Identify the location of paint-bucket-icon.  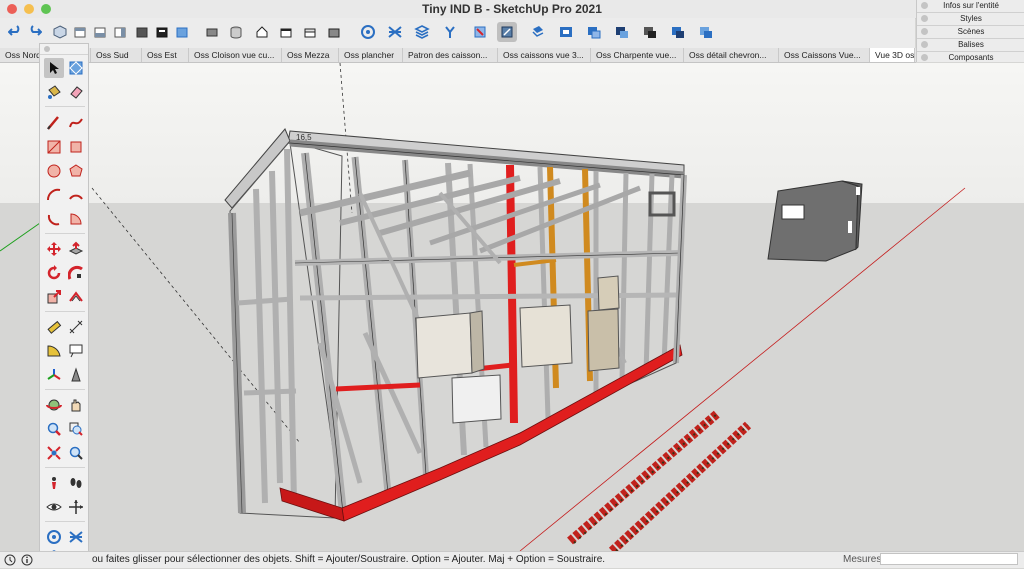
(54, 92).